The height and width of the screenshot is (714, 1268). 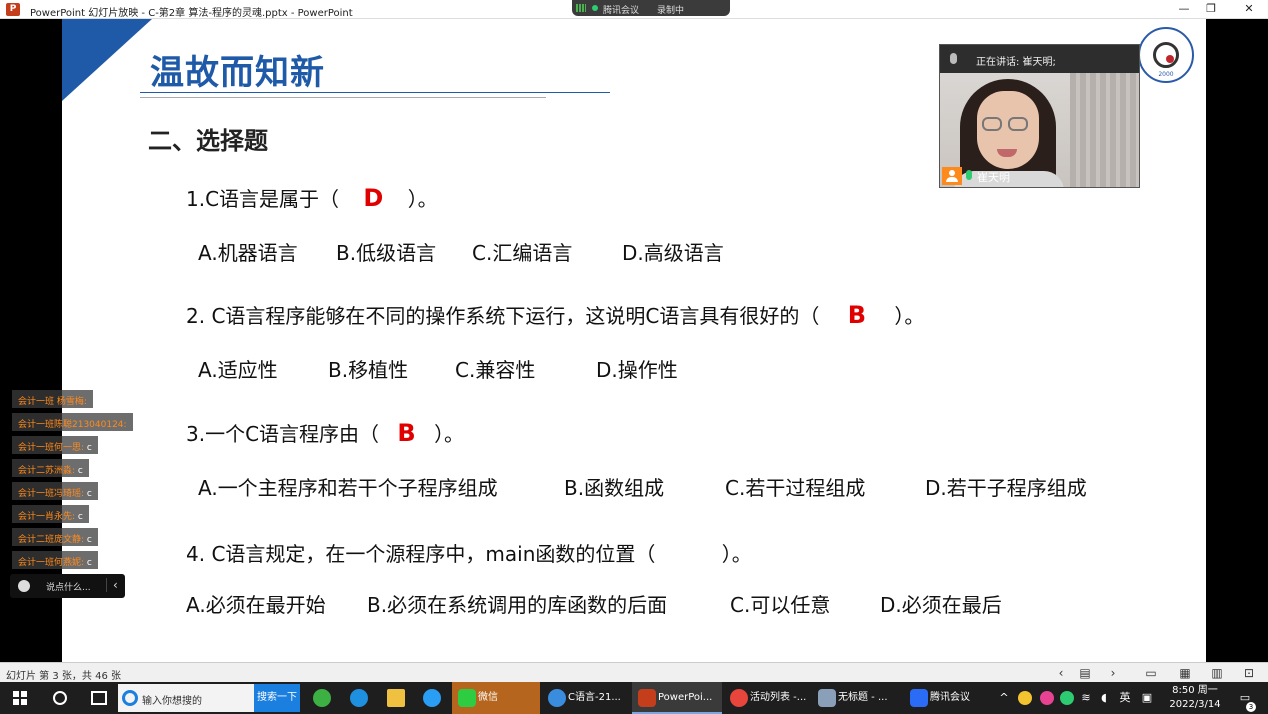 What do you see at coordinates (780, 605) in the screenshot?
I see `option-c: C.可以任意` at bounding box center [780, 605].